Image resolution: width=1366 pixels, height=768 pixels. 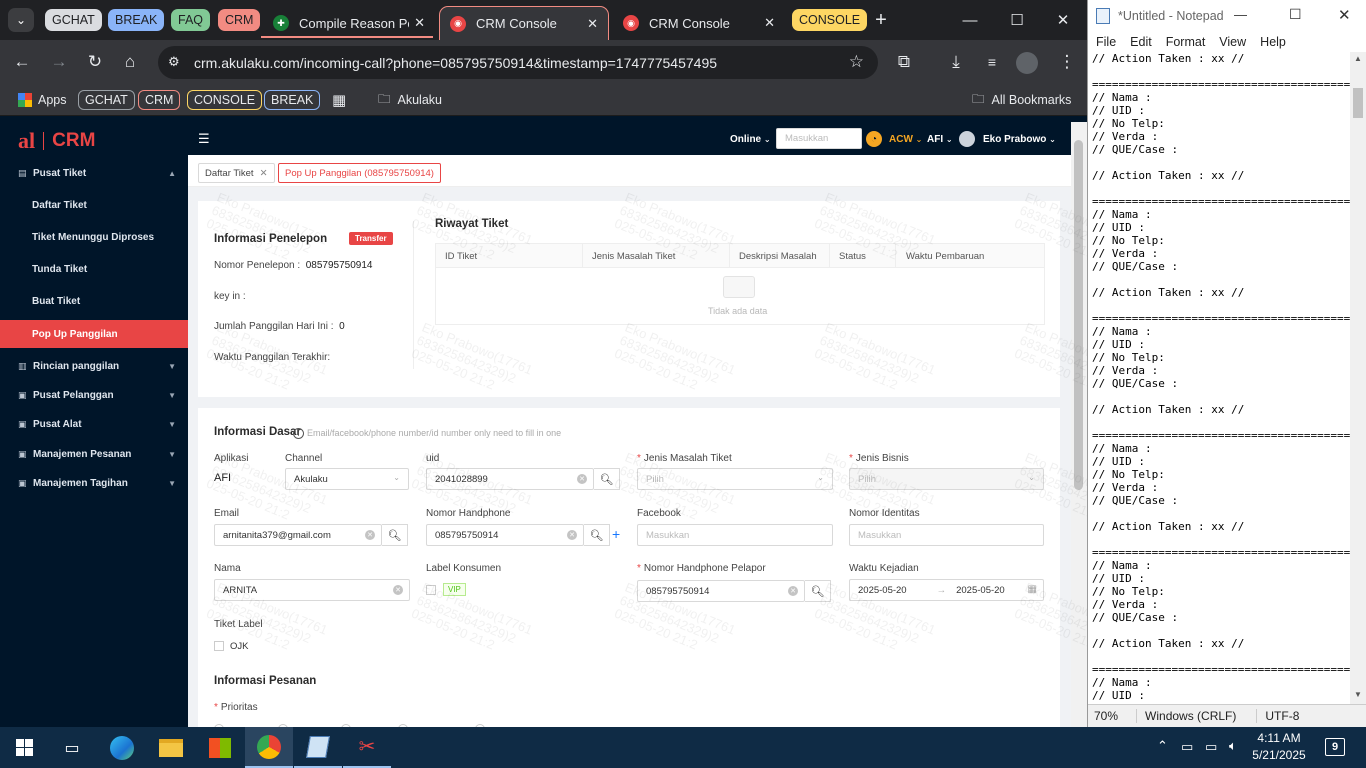 What do you see at coordinates (410, 100) in the screenshot?
I see `bookmark-folder-akulaku: 🗀 Akulaku` at bounding box center [410, 100].